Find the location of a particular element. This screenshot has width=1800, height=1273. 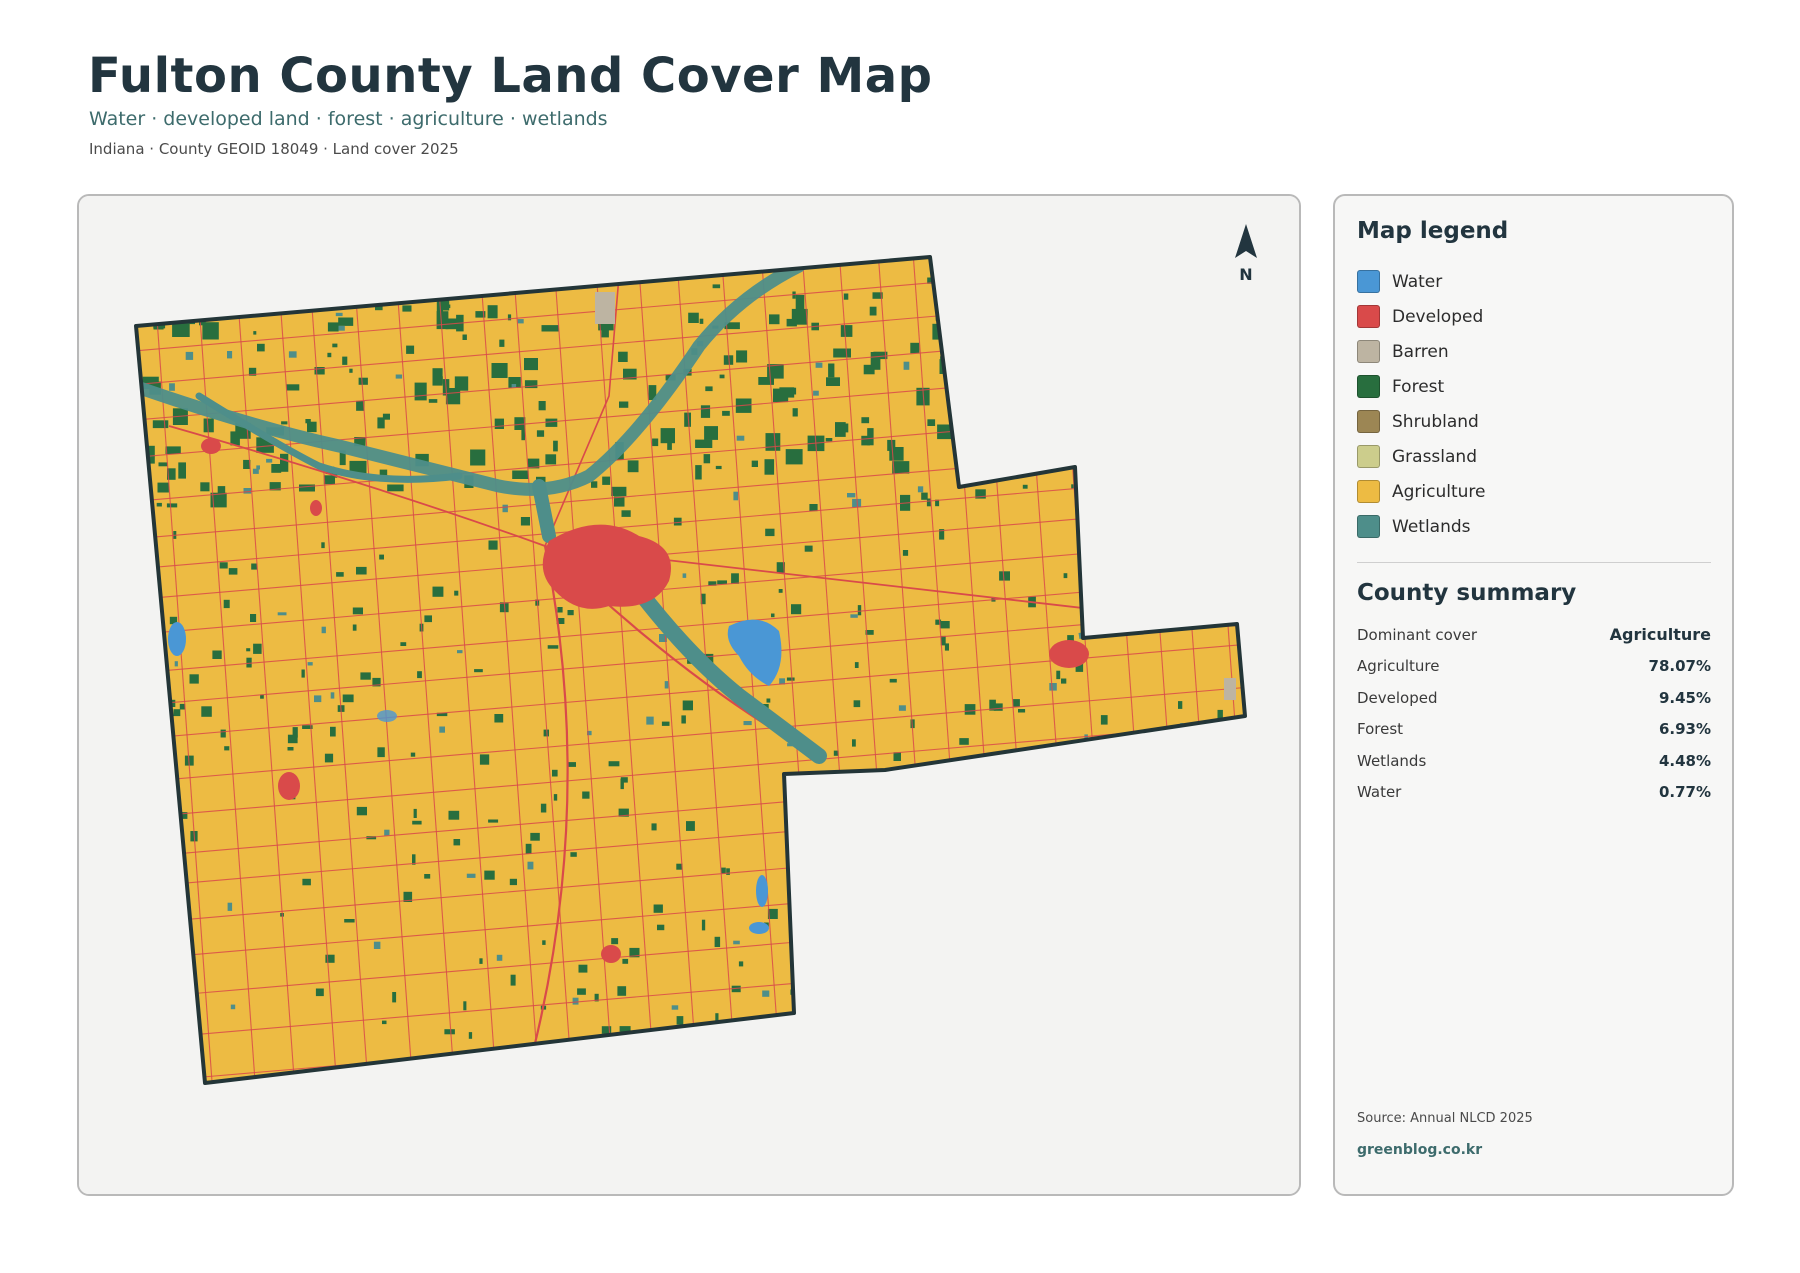

lake-southeast is located at coordinates (762, 891).